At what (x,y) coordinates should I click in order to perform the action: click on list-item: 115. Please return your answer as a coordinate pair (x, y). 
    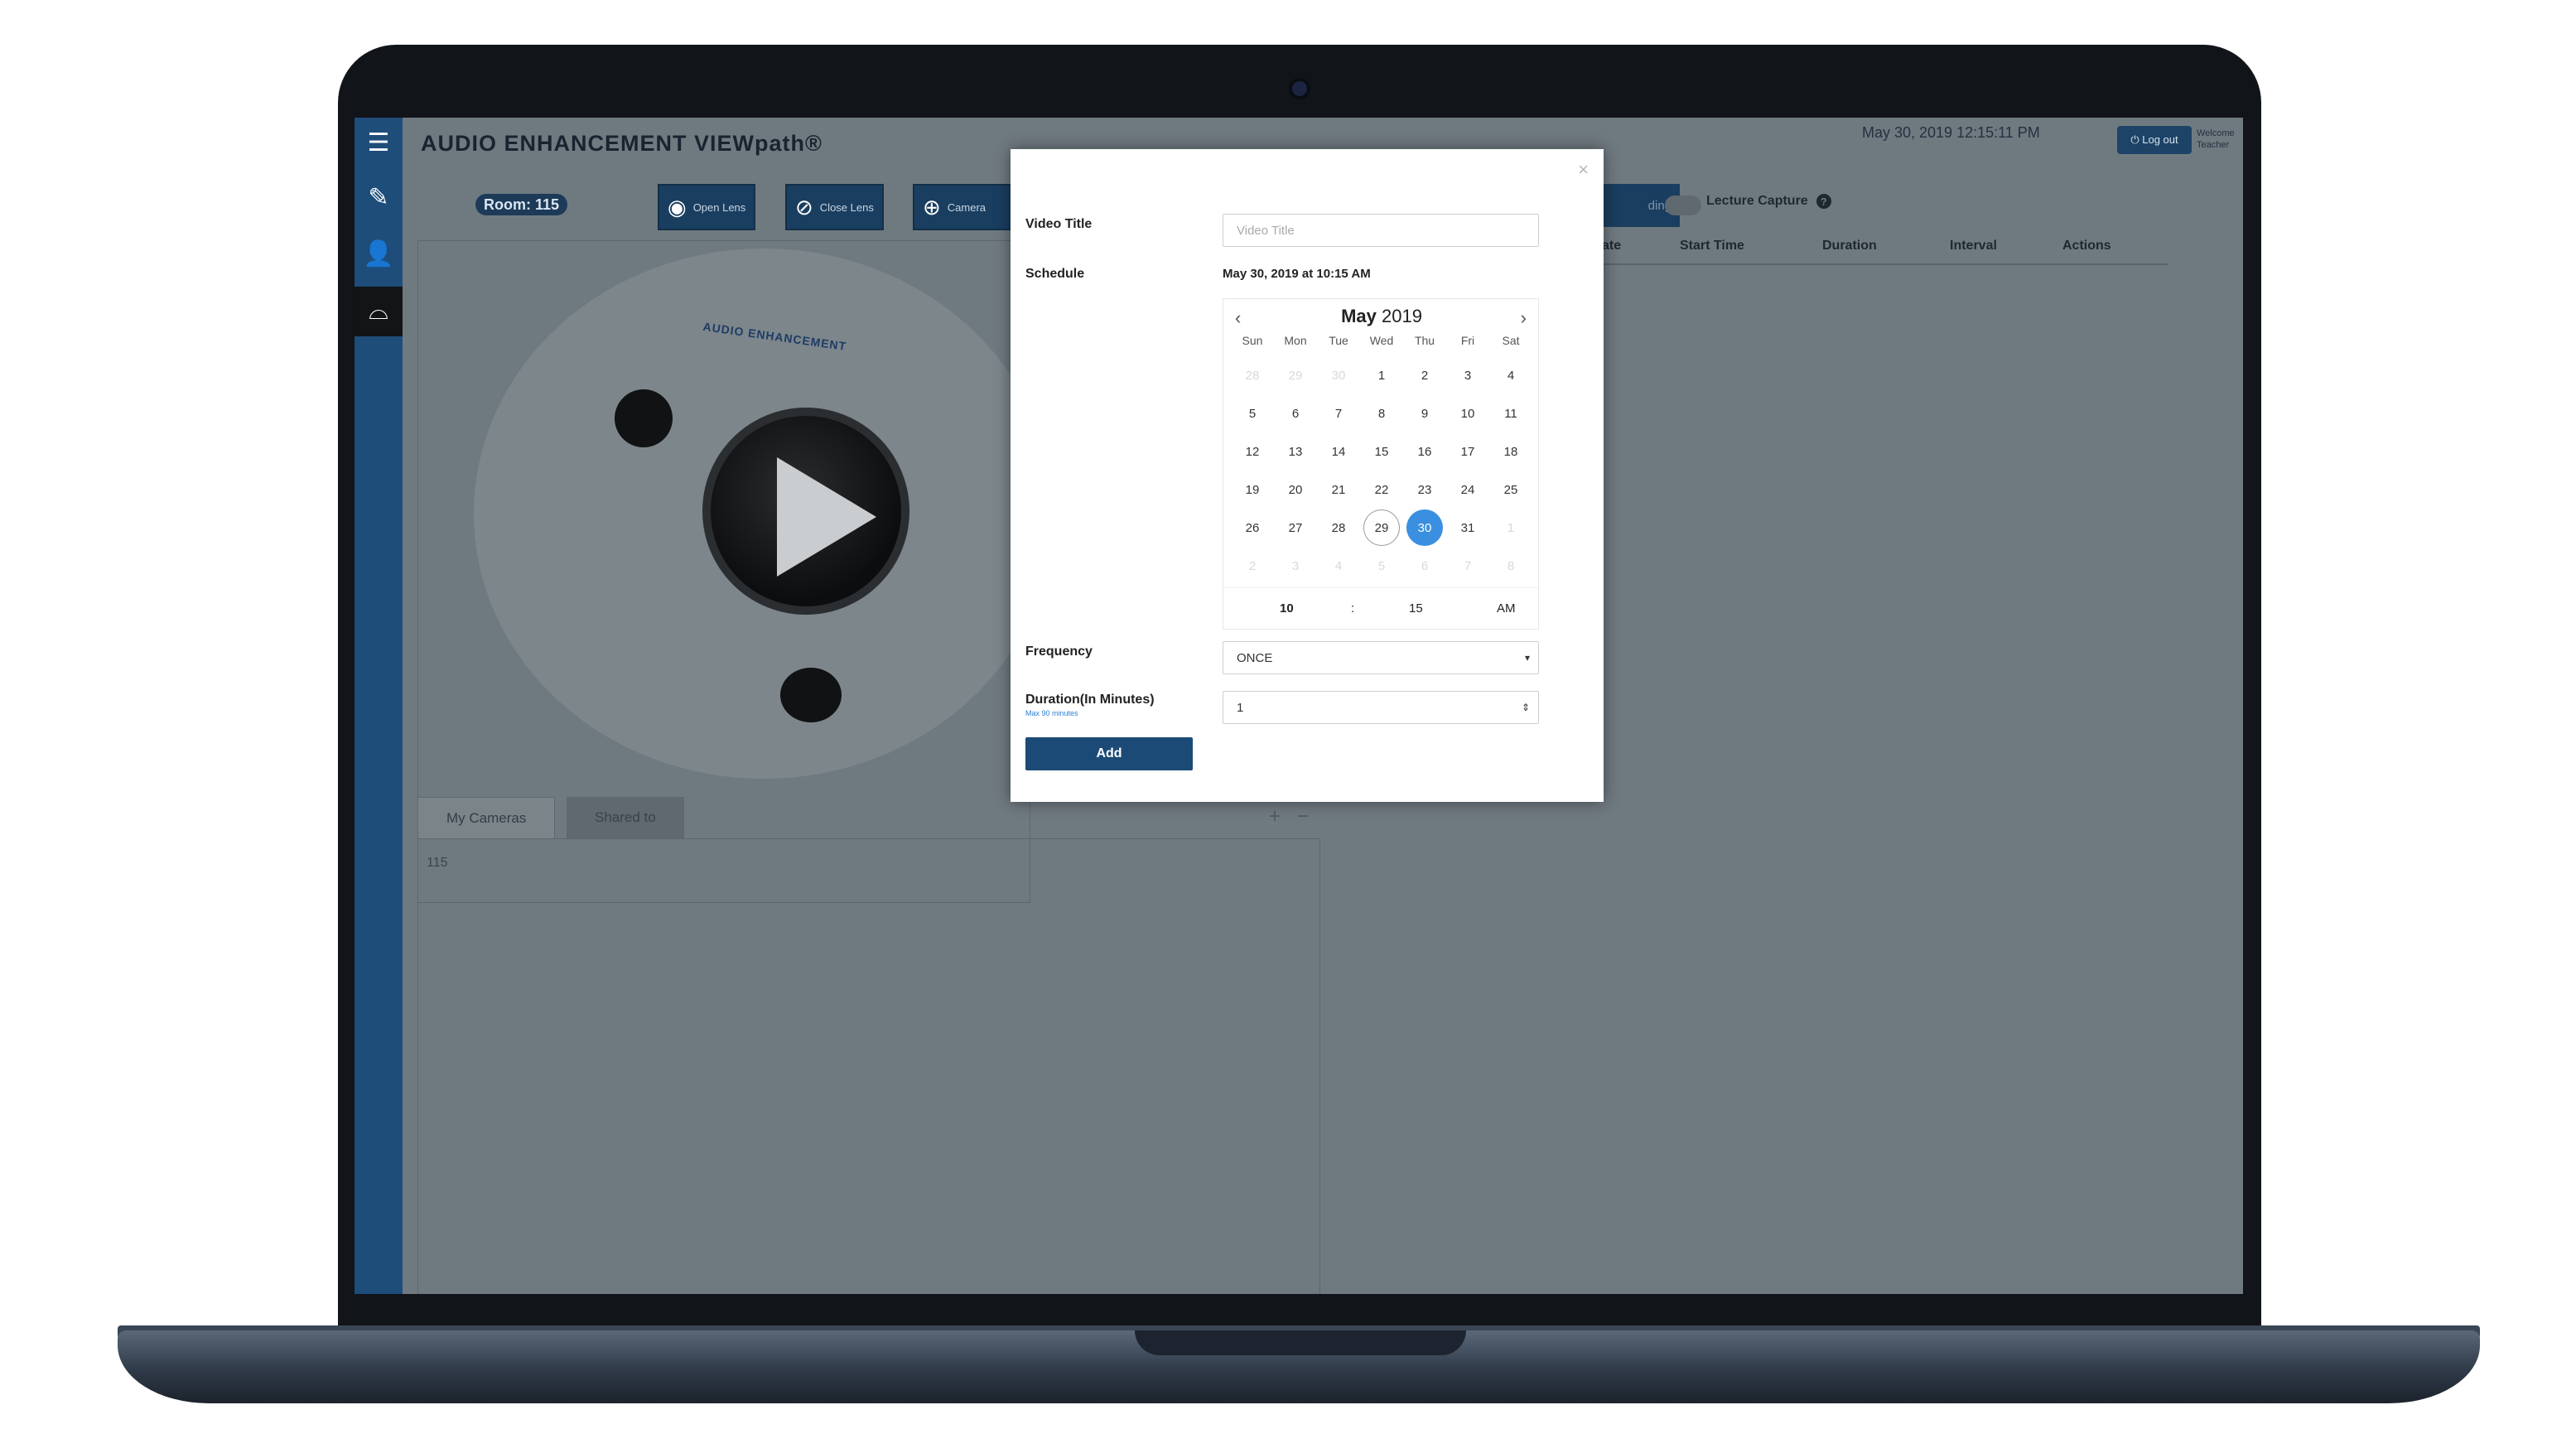
    Looking at the image, I should click on (438, 863).